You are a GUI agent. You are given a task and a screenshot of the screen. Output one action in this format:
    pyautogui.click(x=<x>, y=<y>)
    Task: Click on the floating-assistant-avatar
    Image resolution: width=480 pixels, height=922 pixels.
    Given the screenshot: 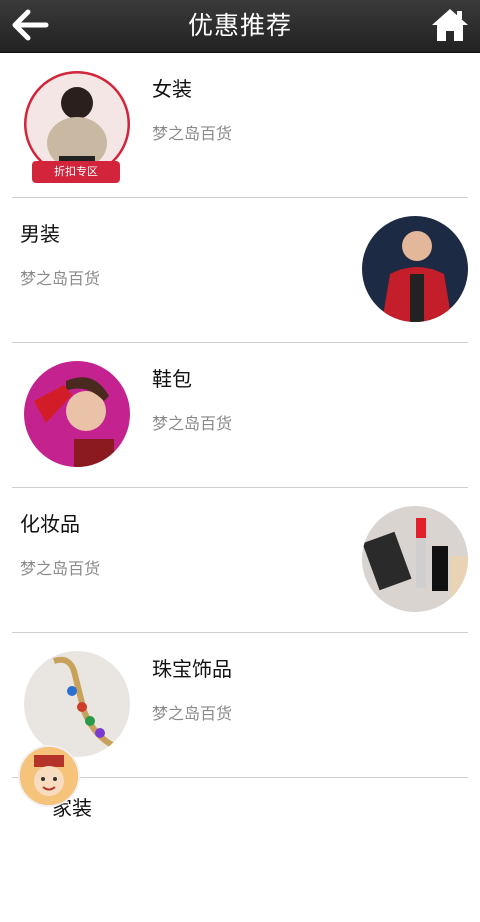 What is the action you would take?
    pyautogui.click(x=49, y=776)
    